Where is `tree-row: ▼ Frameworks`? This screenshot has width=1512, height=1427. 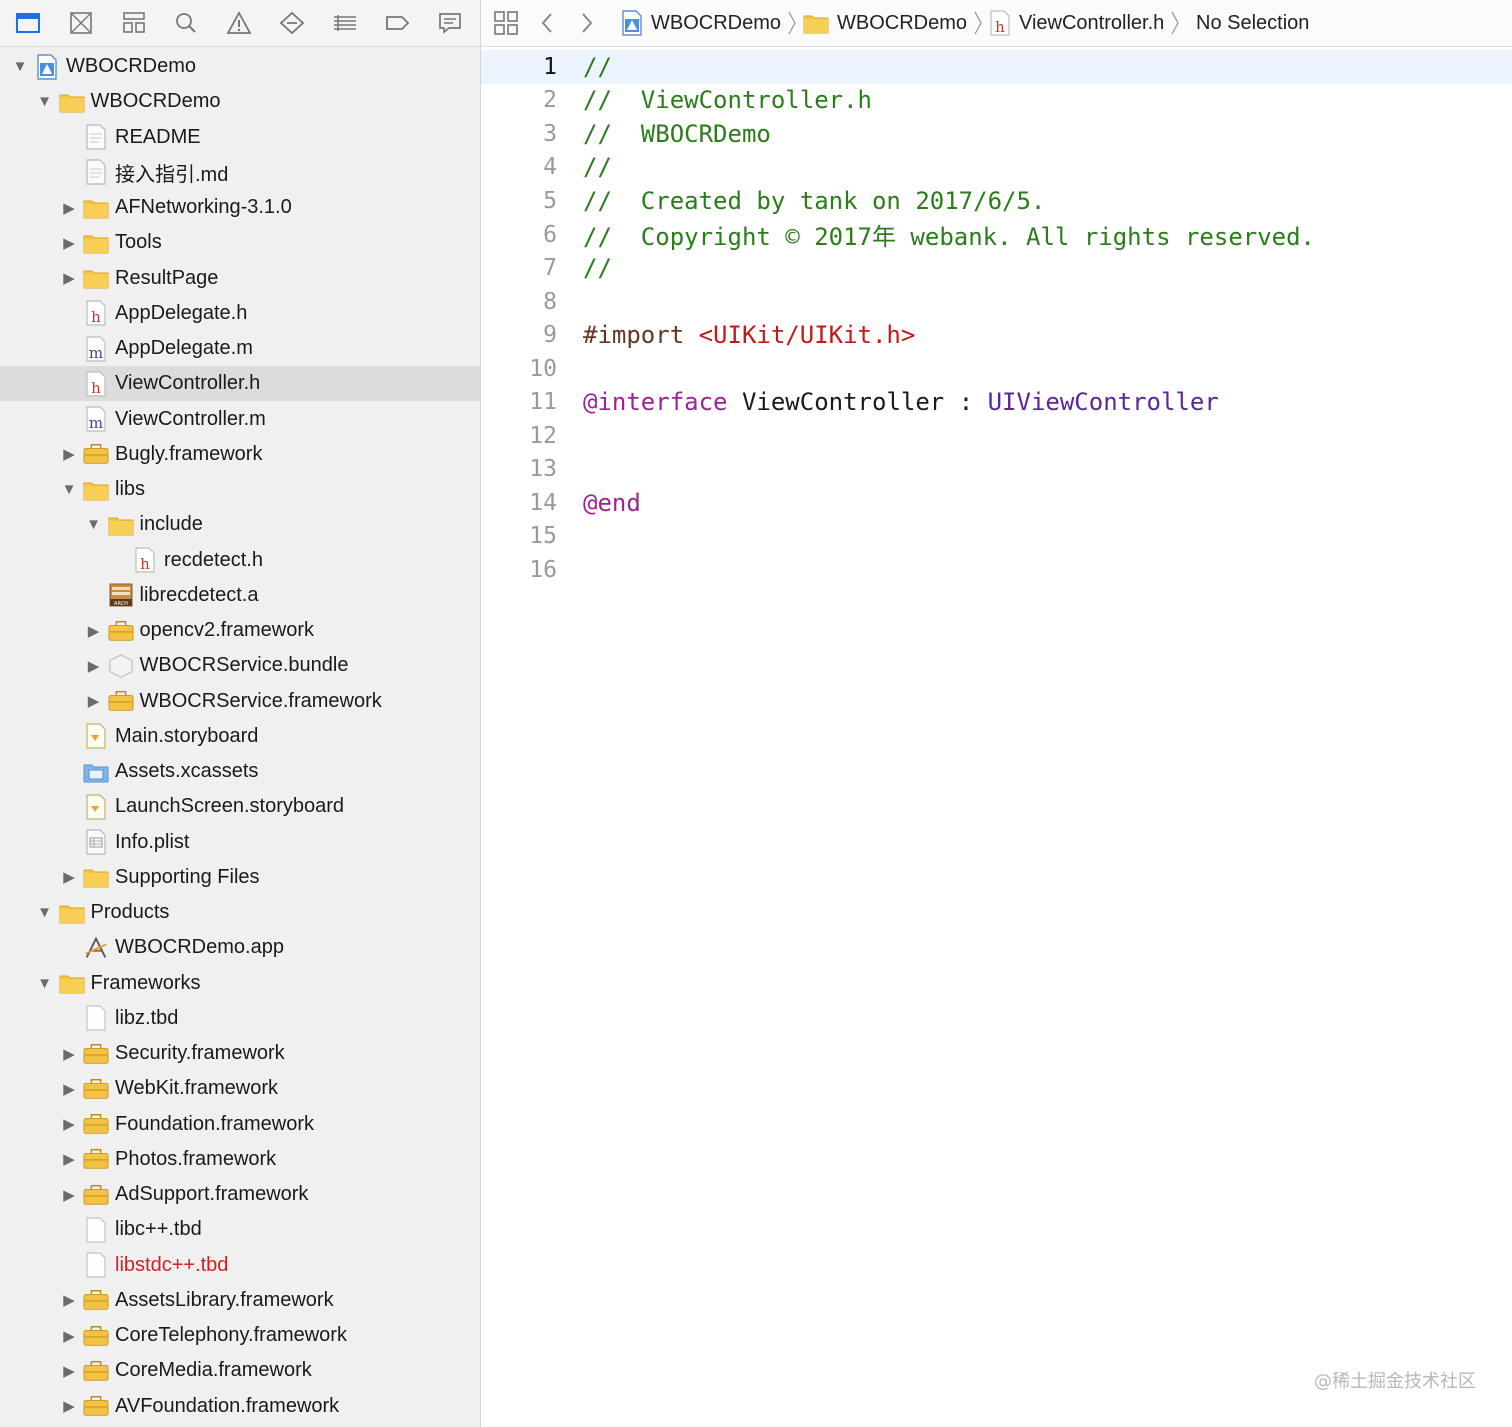 tree-row: ▼ Frameworks is located at coordinates (240, 983).